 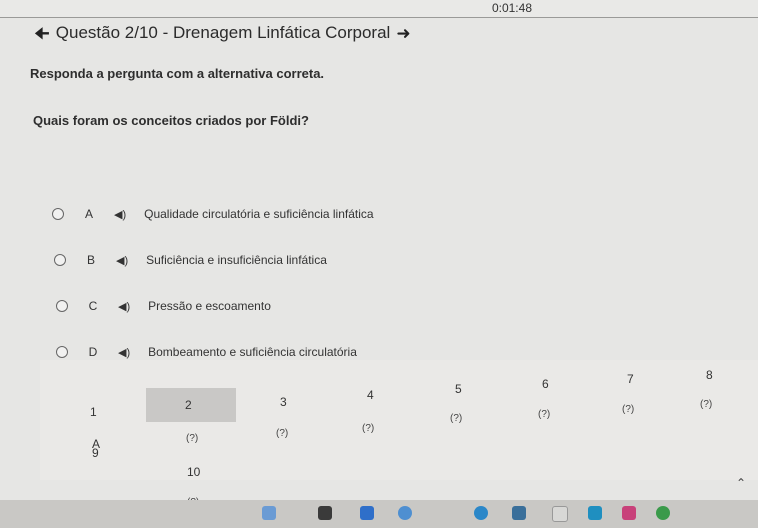 What do you see at coordinates (93, 412) in the screenshot?
I see `grid-number-1: 1` at bounding box center [93, 412].